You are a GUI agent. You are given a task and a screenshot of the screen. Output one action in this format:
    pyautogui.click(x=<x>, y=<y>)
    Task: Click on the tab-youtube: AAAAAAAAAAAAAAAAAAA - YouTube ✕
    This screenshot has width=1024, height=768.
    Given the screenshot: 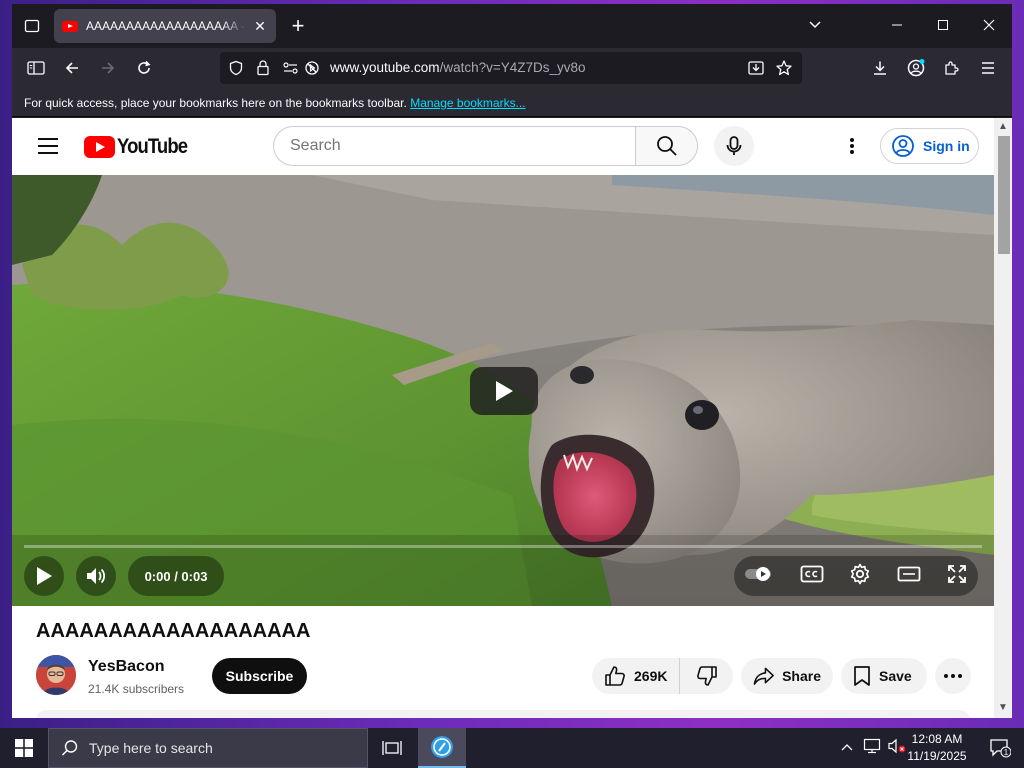 What is the action you would take?
    pyautogui.click(x=165, y=26)
    